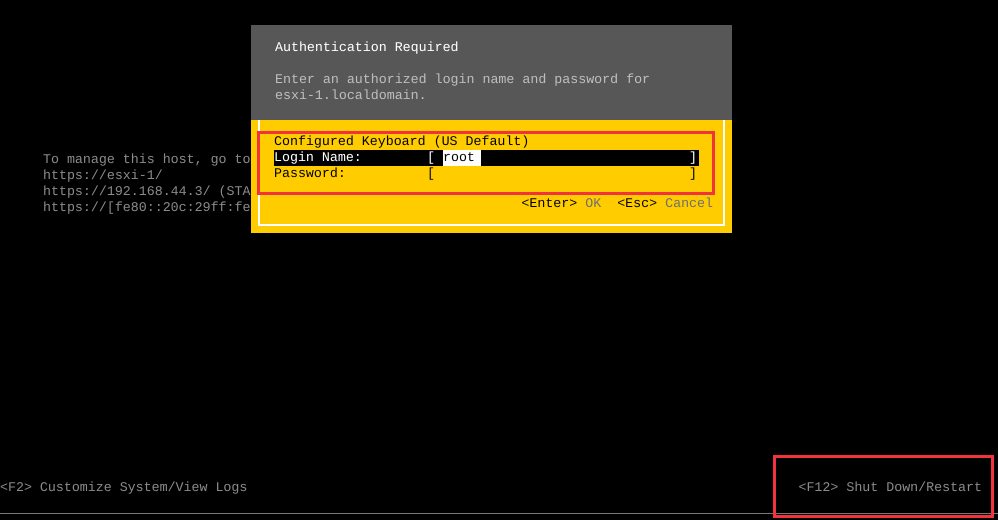 This screenshot has height=520, width=998. What do you see at coordinates (402, 142) in the screenshot?
I see `keyboard-label: Configured Keyboard (US Default)` at bounding box center [402, 142].